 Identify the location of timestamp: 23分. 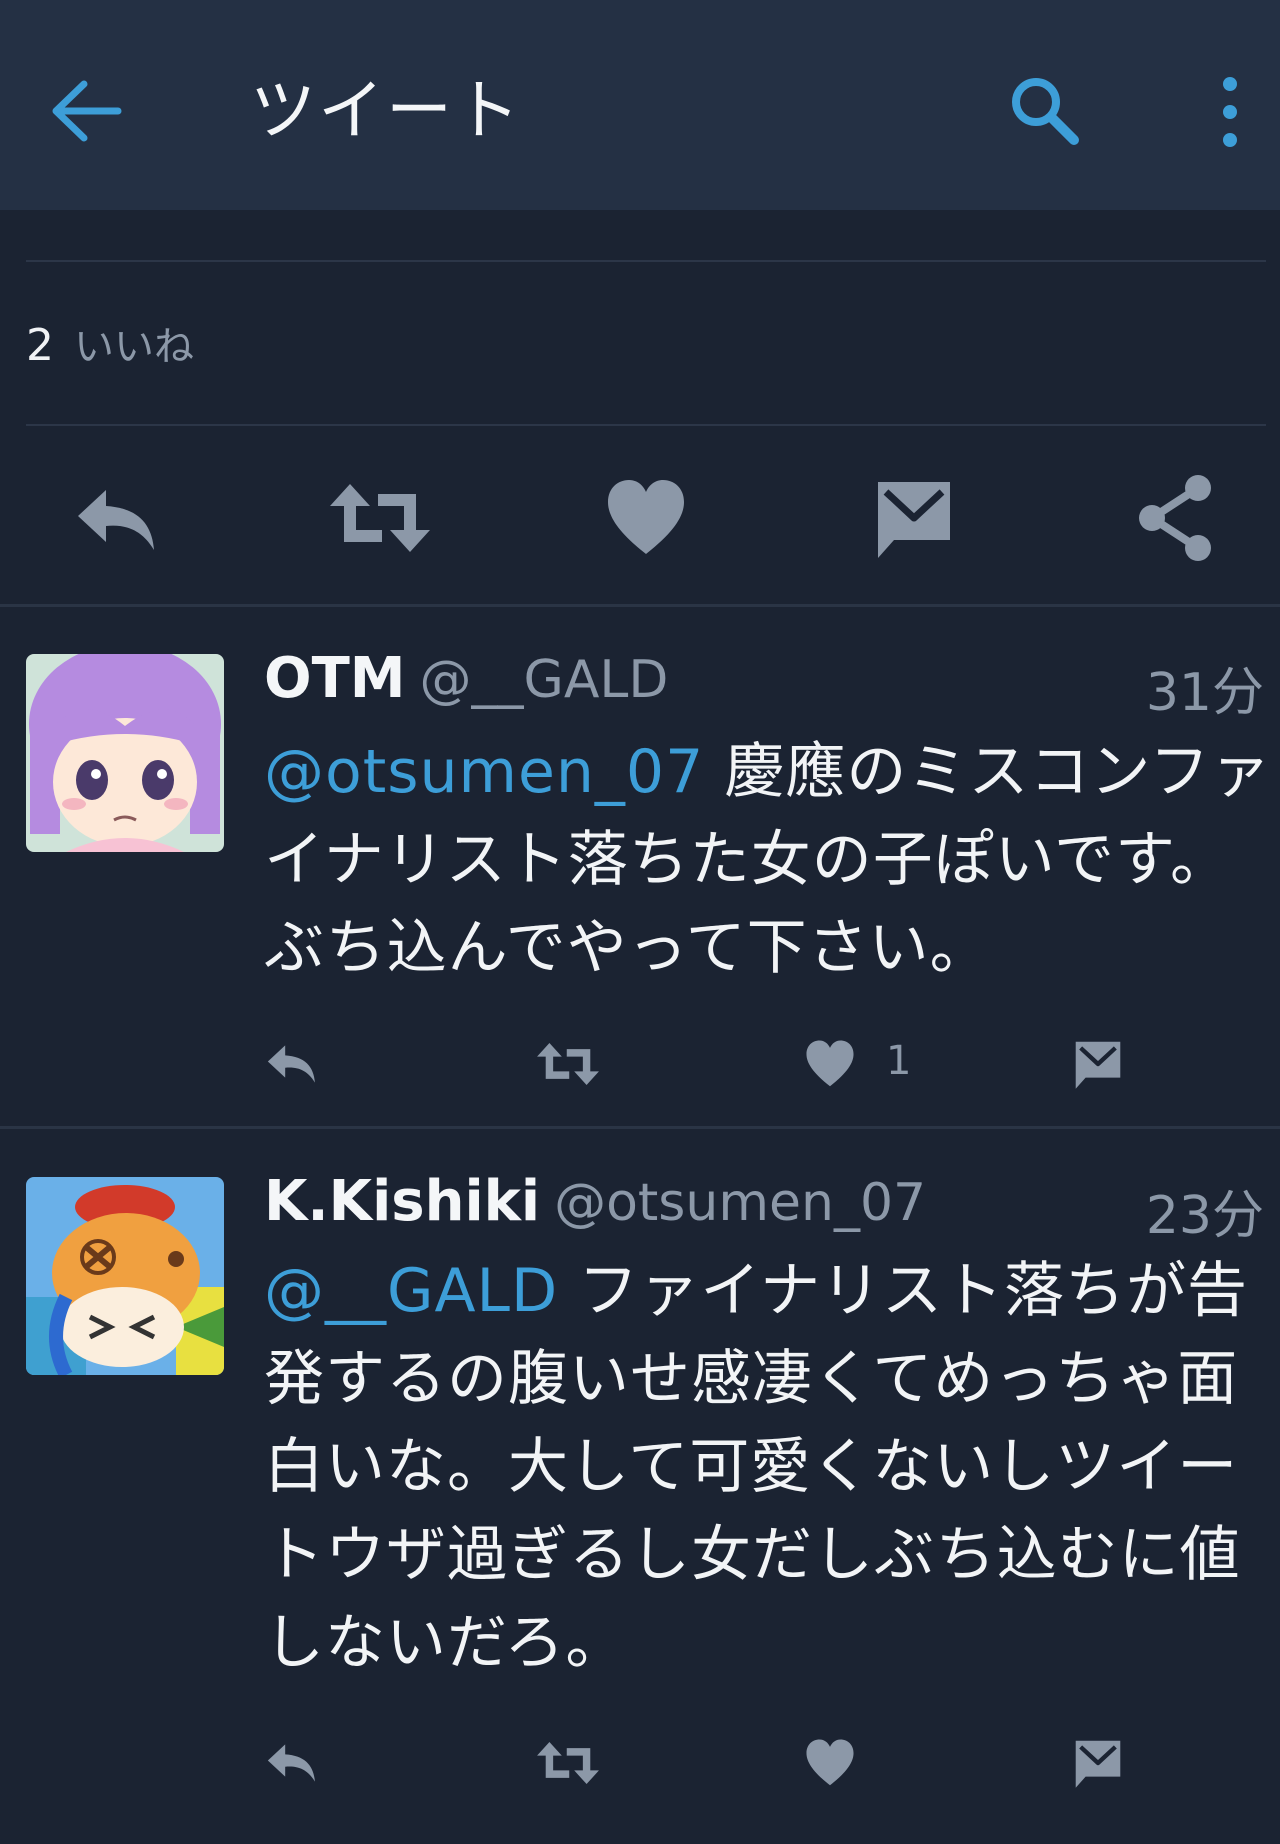
(1204, 1216).